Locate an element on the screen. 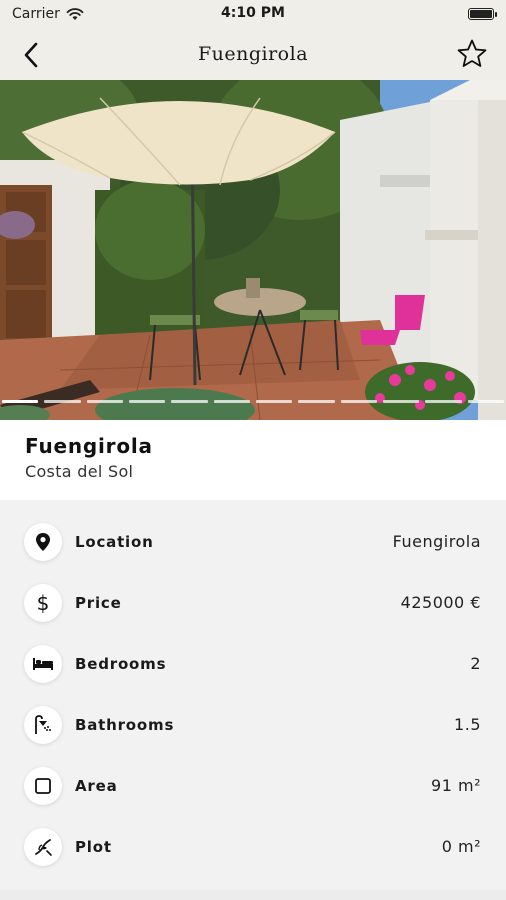 The width and height of the screenshot is (506, 900). shower-icon is located at coordinates (43, 724).